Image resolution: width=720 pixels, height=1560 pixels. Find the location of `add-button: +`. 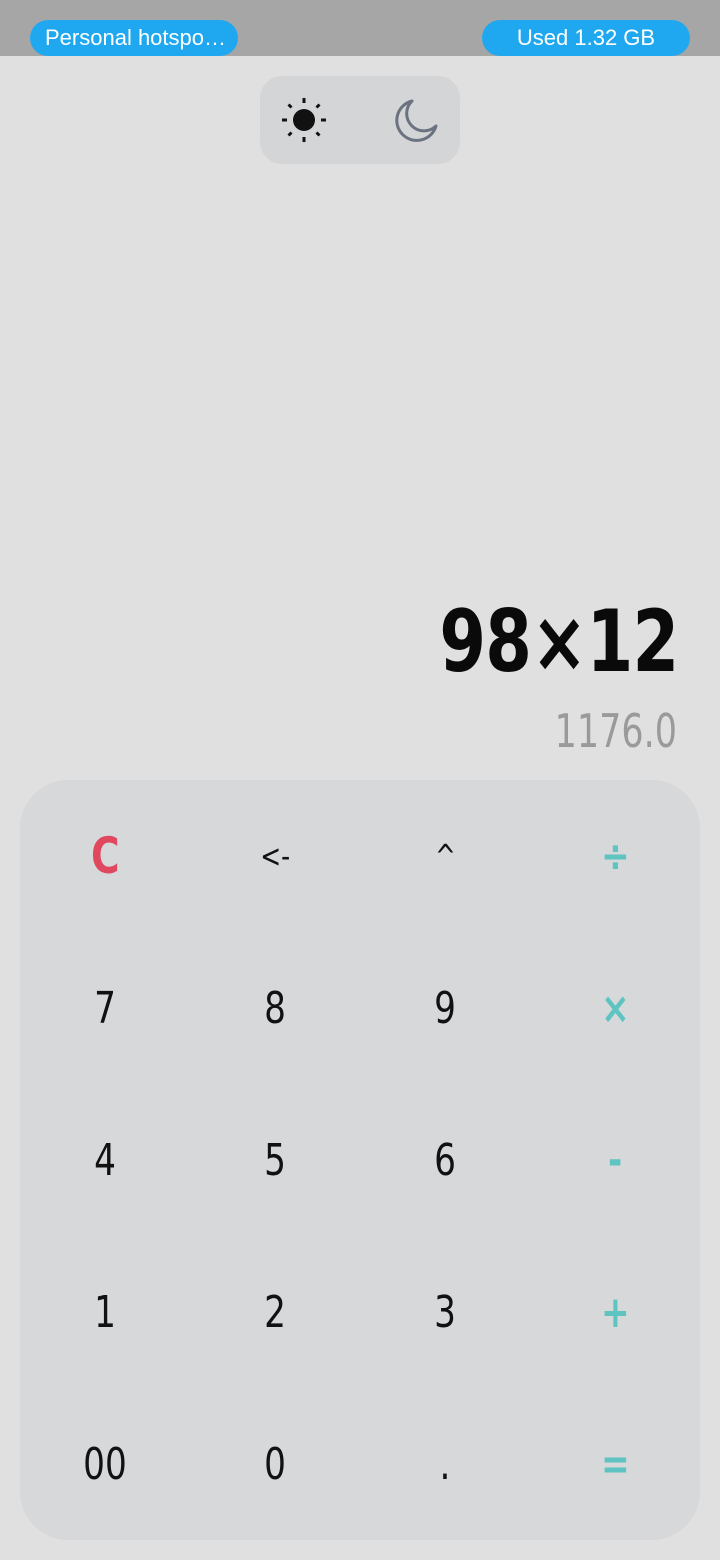

add-button: + is located at coordinates (615, 1312).